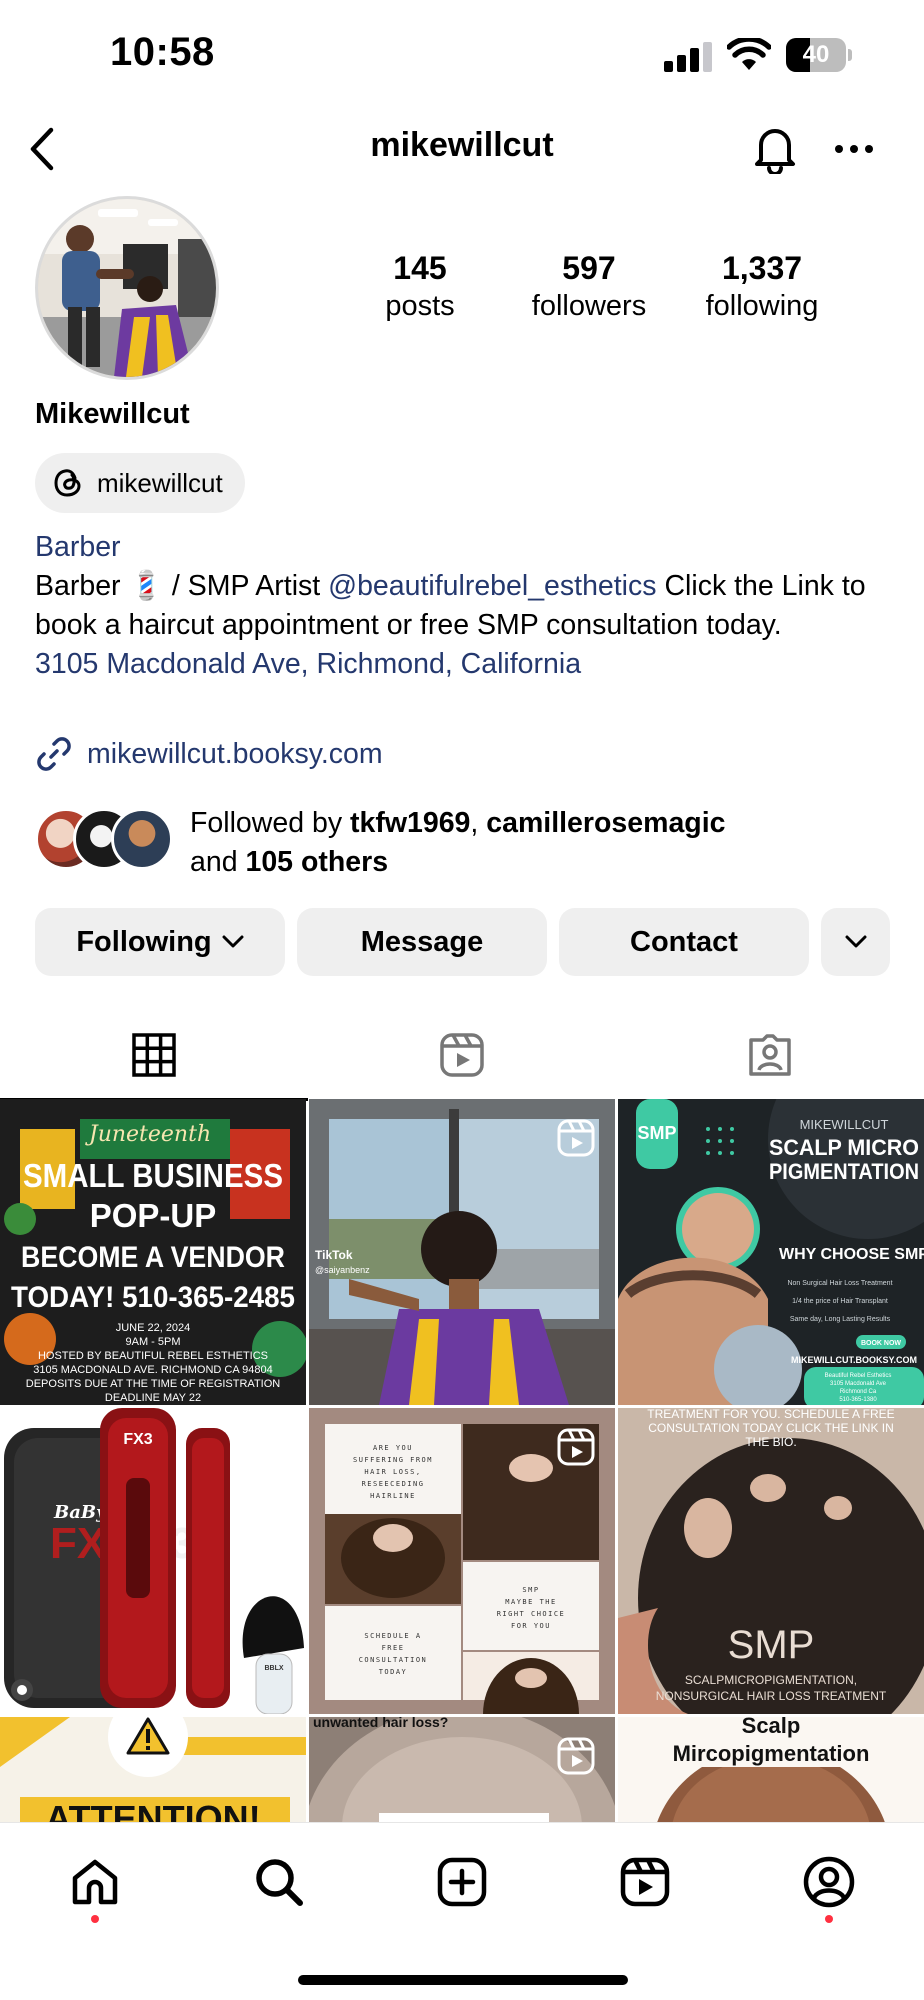  Describe the element at coordinates (839, 1283) in the screenshot. I see `svg-text:Non Surgical Hair Loss Treatme: Non Surgical Hair Loss Treatment` at that location.